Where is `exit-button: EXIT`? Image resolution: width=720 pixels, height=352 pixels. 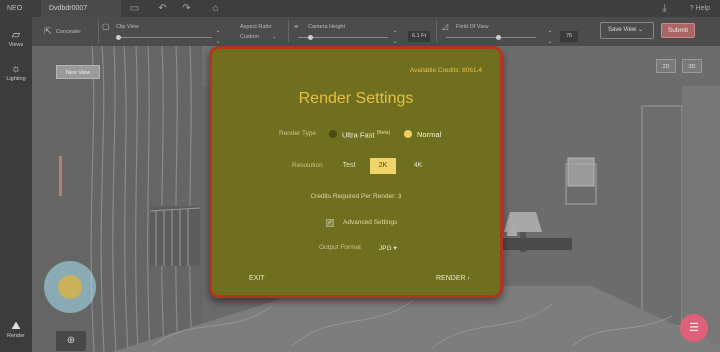 exit-button: EXIT is located at coordinates (257, 278).